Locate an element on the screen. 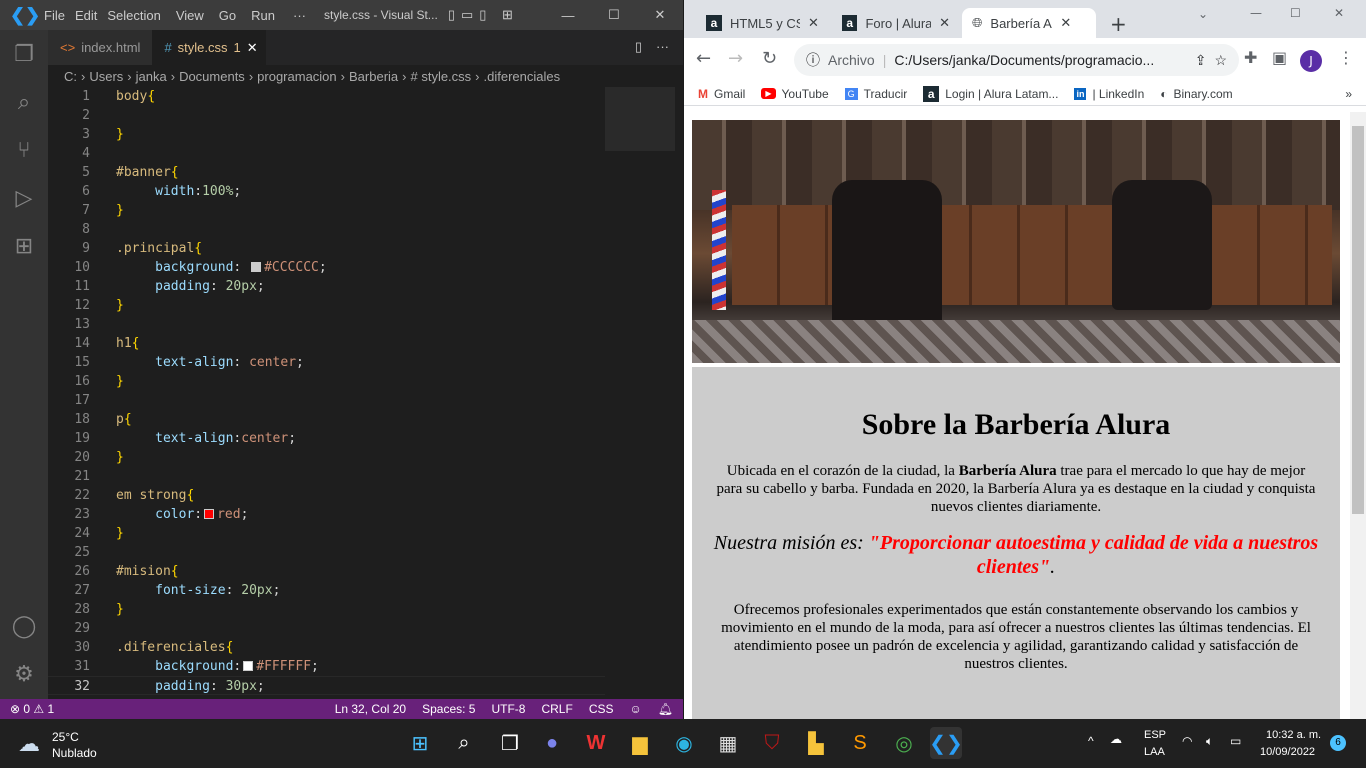 The height and width of the screenshot is (768, 1366). cursor-position: Ln 32, Col 20 is located at coordinates (370, 709).